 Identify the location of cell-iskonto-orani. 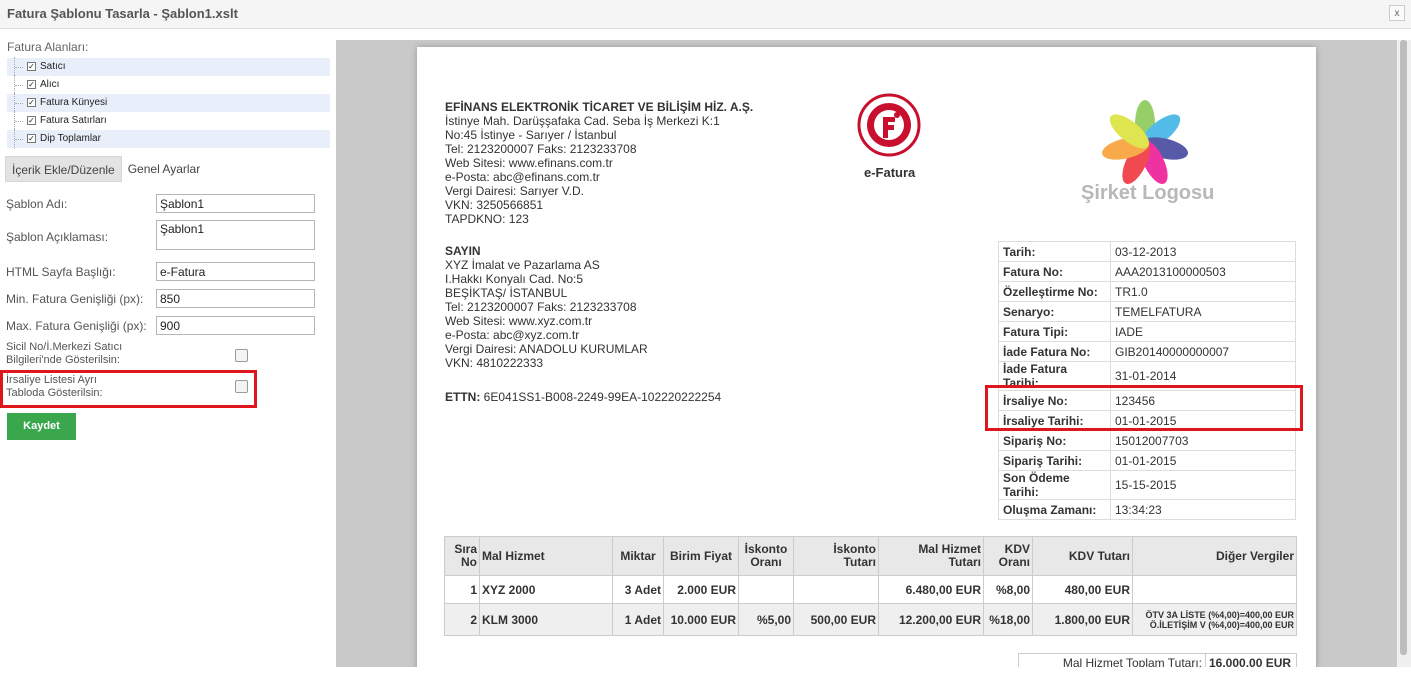
(766, 589).